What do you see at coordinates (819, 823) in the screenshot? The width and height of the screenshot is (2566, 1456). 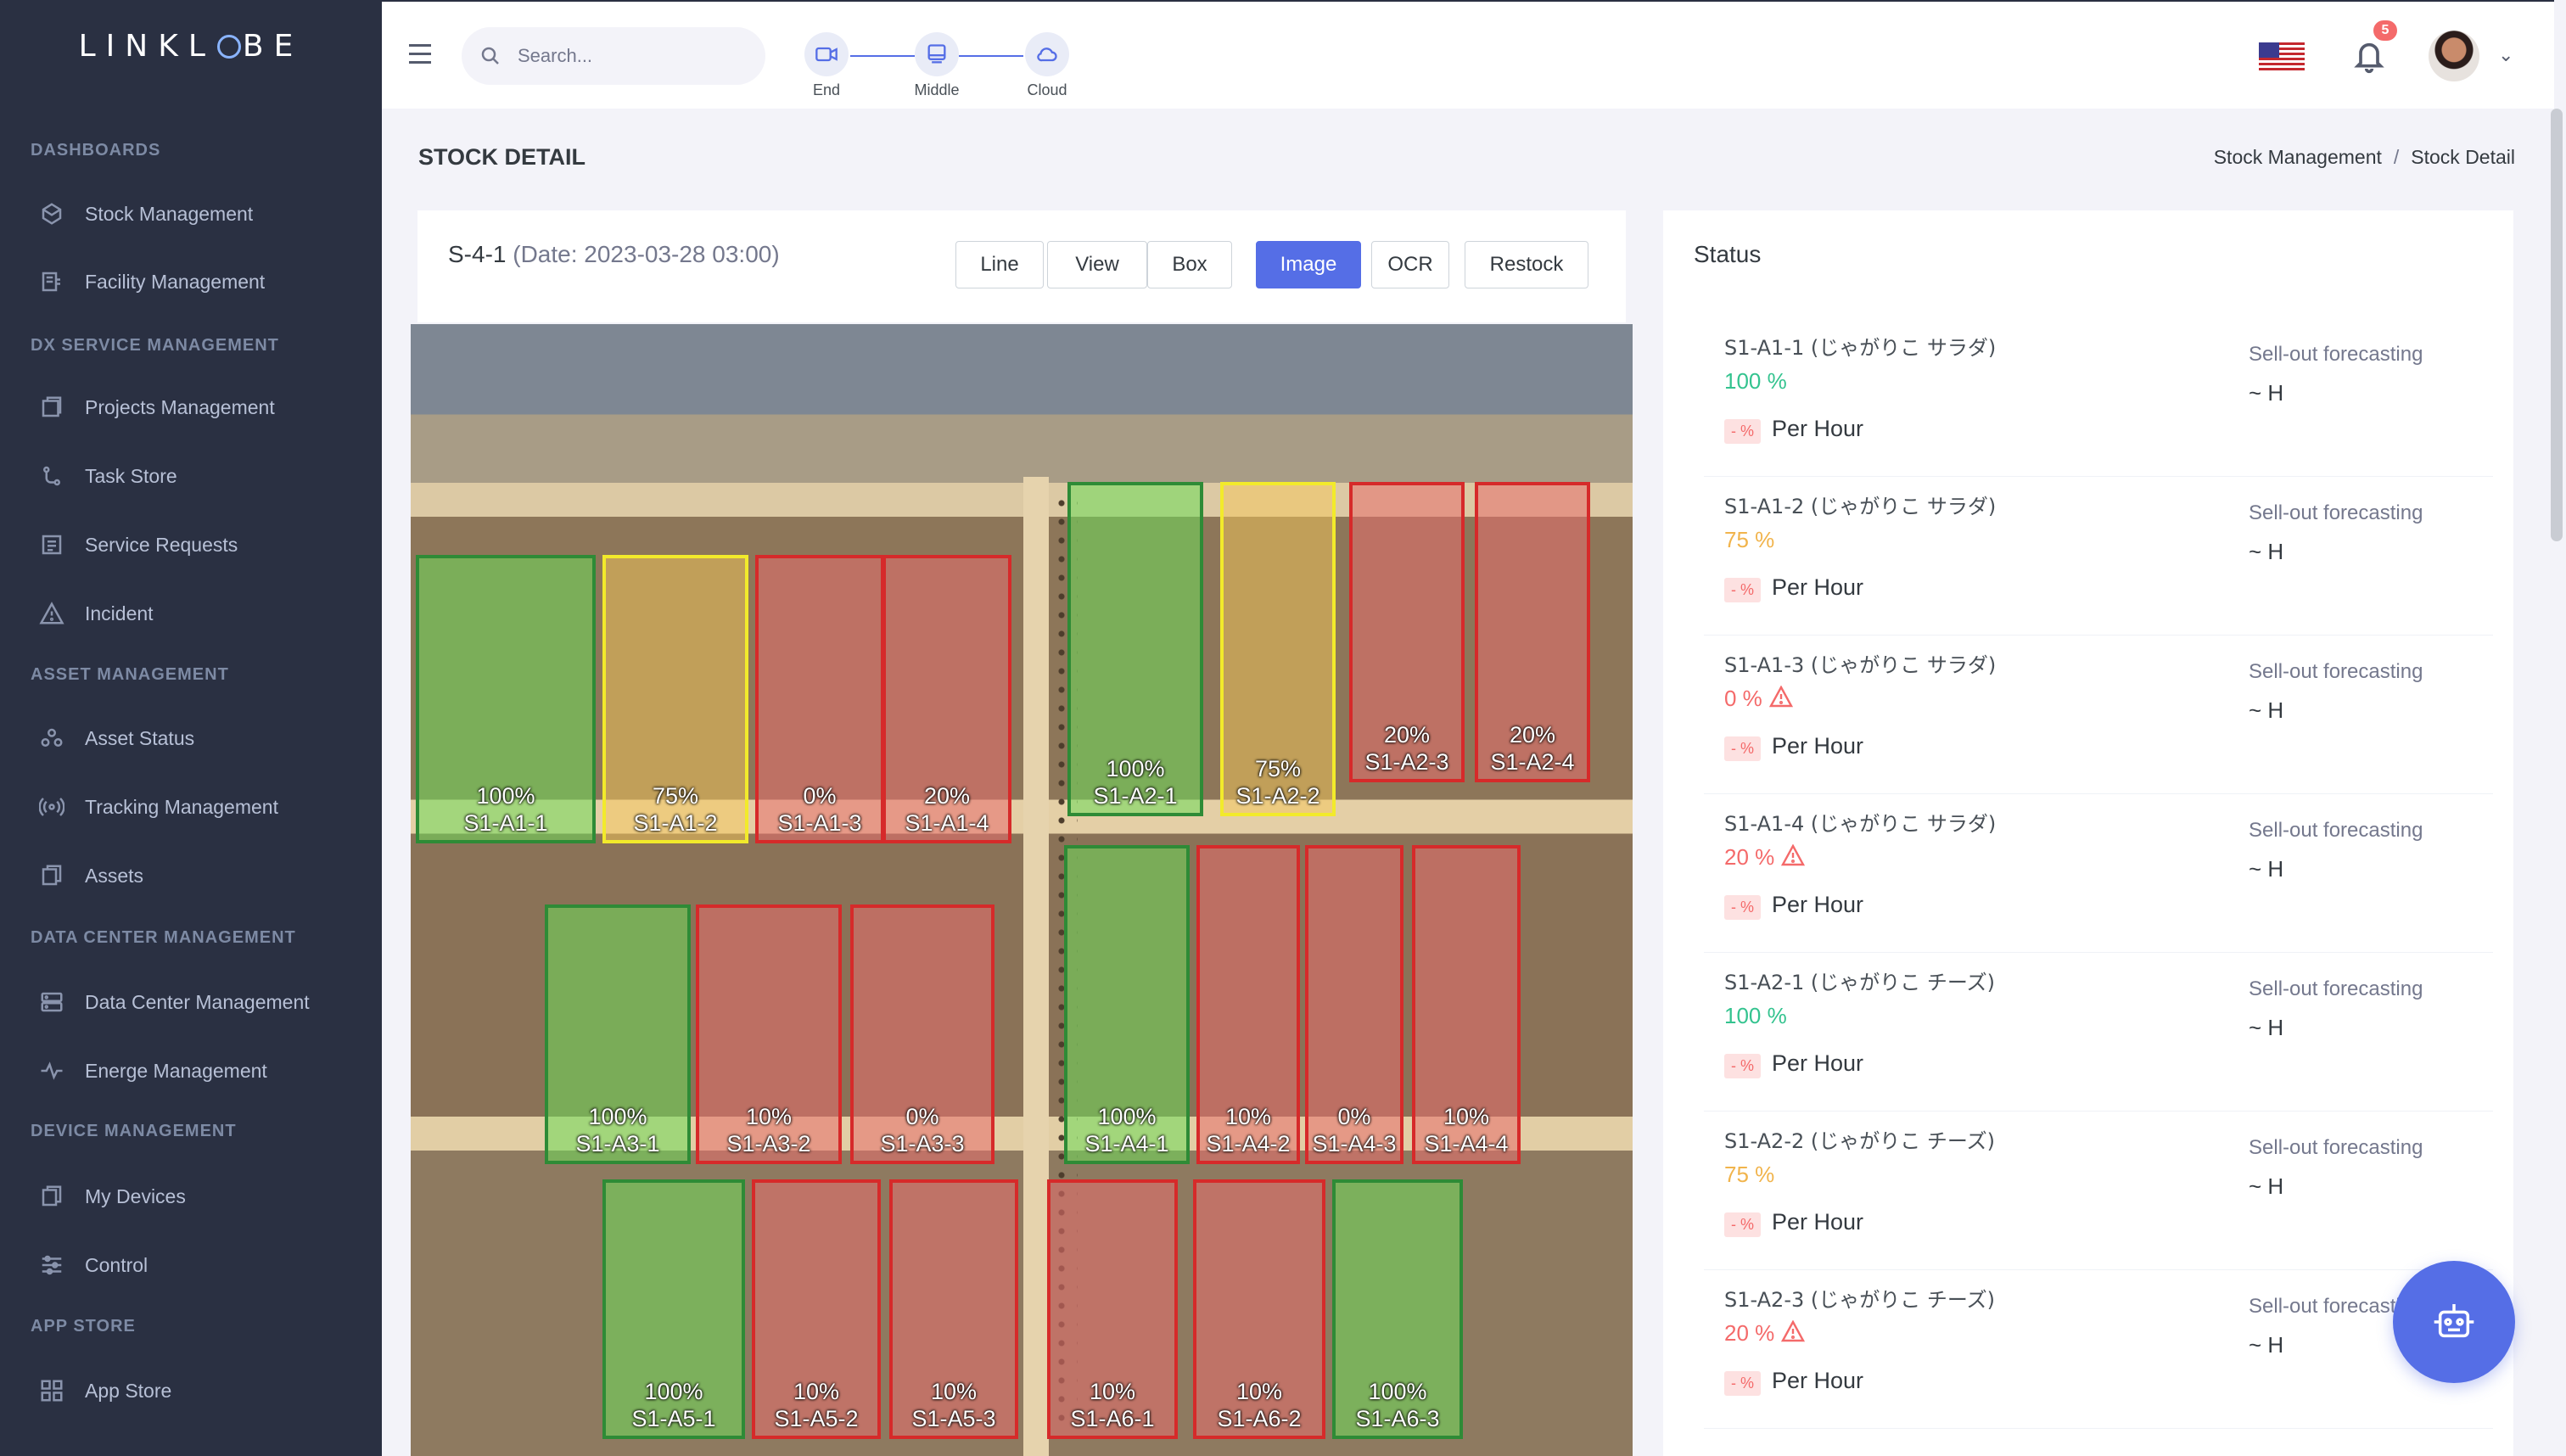 I see `detection-code: S1-A1-3` at bounding box center [819, 823].